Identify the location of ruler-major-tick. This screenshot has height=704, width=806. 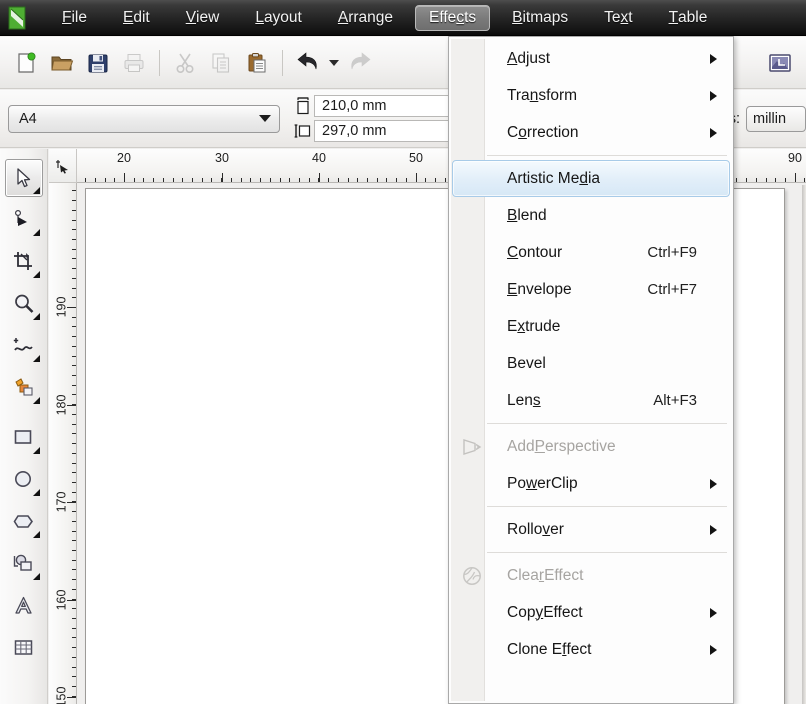
(795, 177).